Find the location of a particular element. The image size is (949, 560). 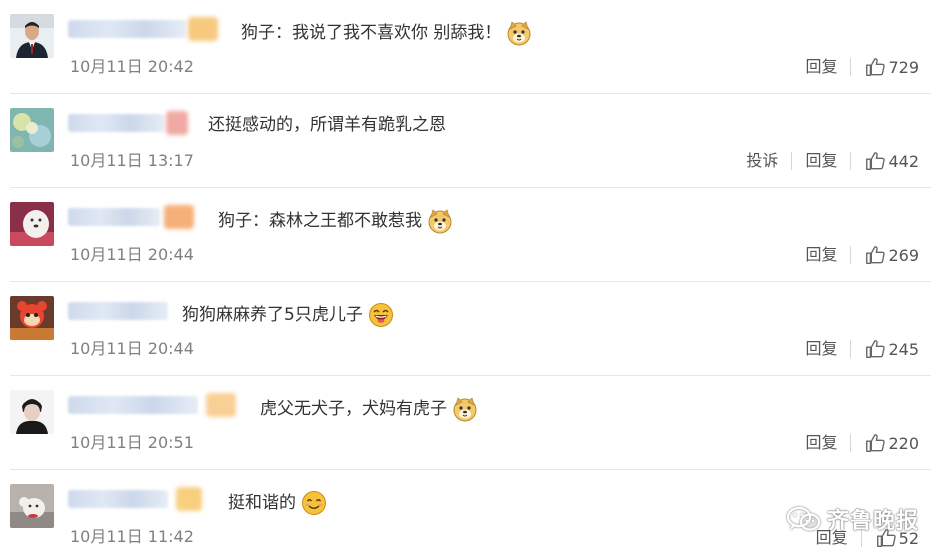

comment-text: 狗子：森林之王都不敢惹我 is located at coordinates (320, 221).